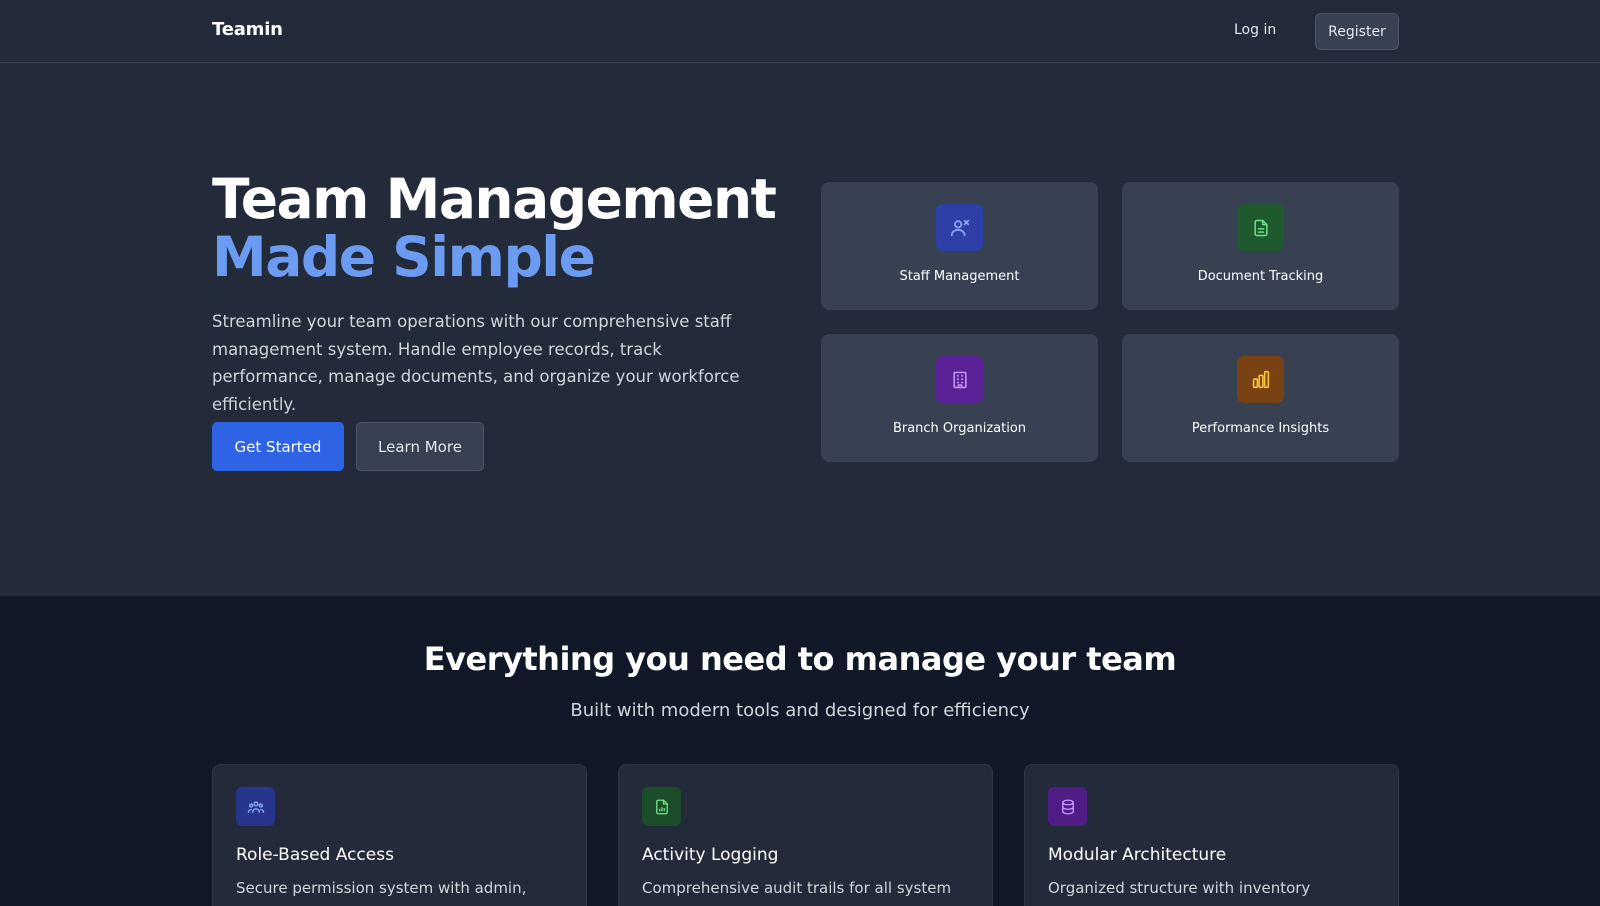 Image resolution: width=1600 pixels, height=906 pixels. What do you see at coordinates (1137, 855) in the screenshot?
I see `feature-tile-title: Modular Architecture` at bounding box center [1137, 855].